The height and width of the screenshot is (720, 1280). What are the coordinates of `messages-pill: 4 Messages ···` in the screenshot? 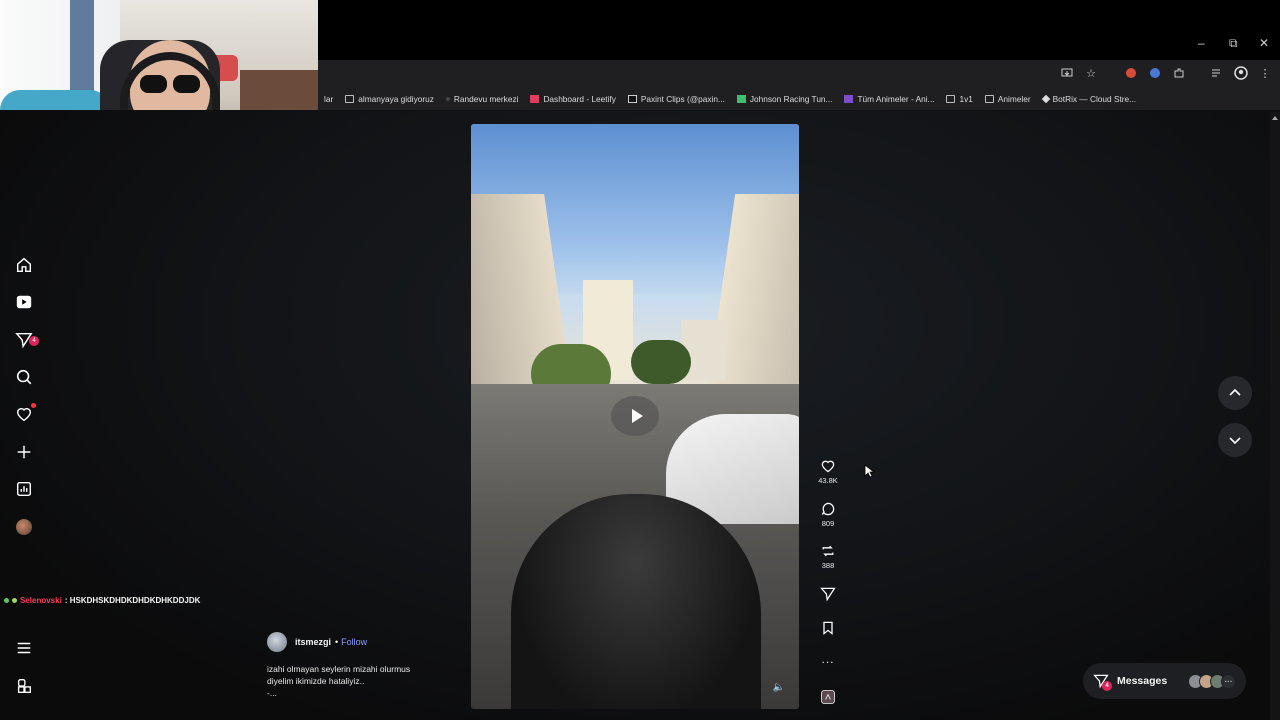 It's located at (1164, 681).